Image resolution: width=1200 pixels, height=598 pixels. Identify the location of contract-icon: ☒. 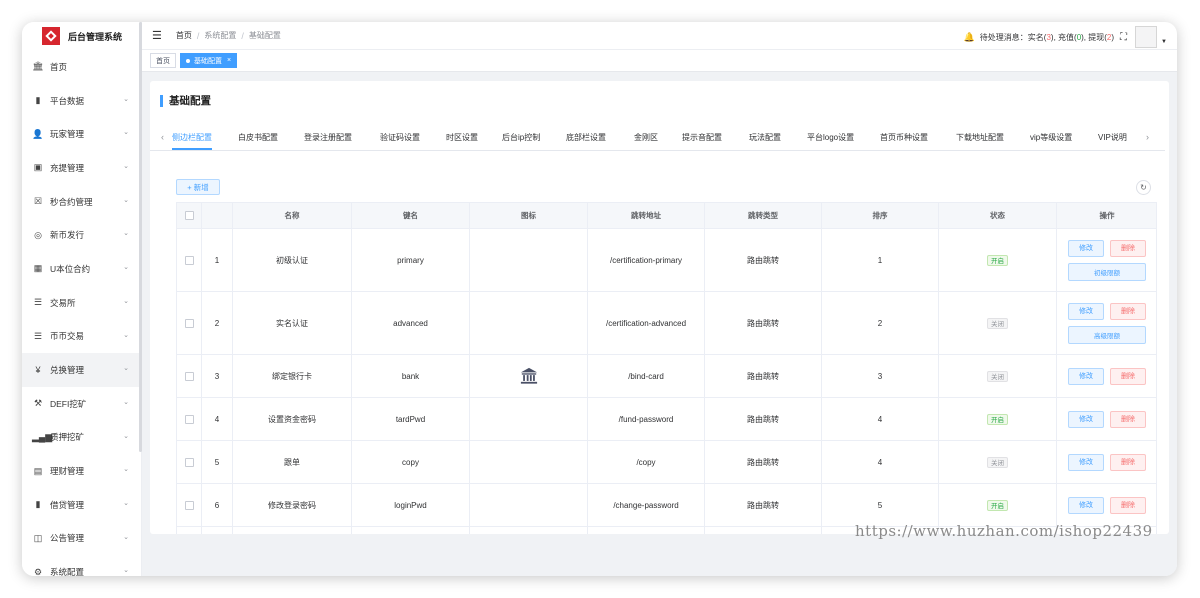
(38, 201).